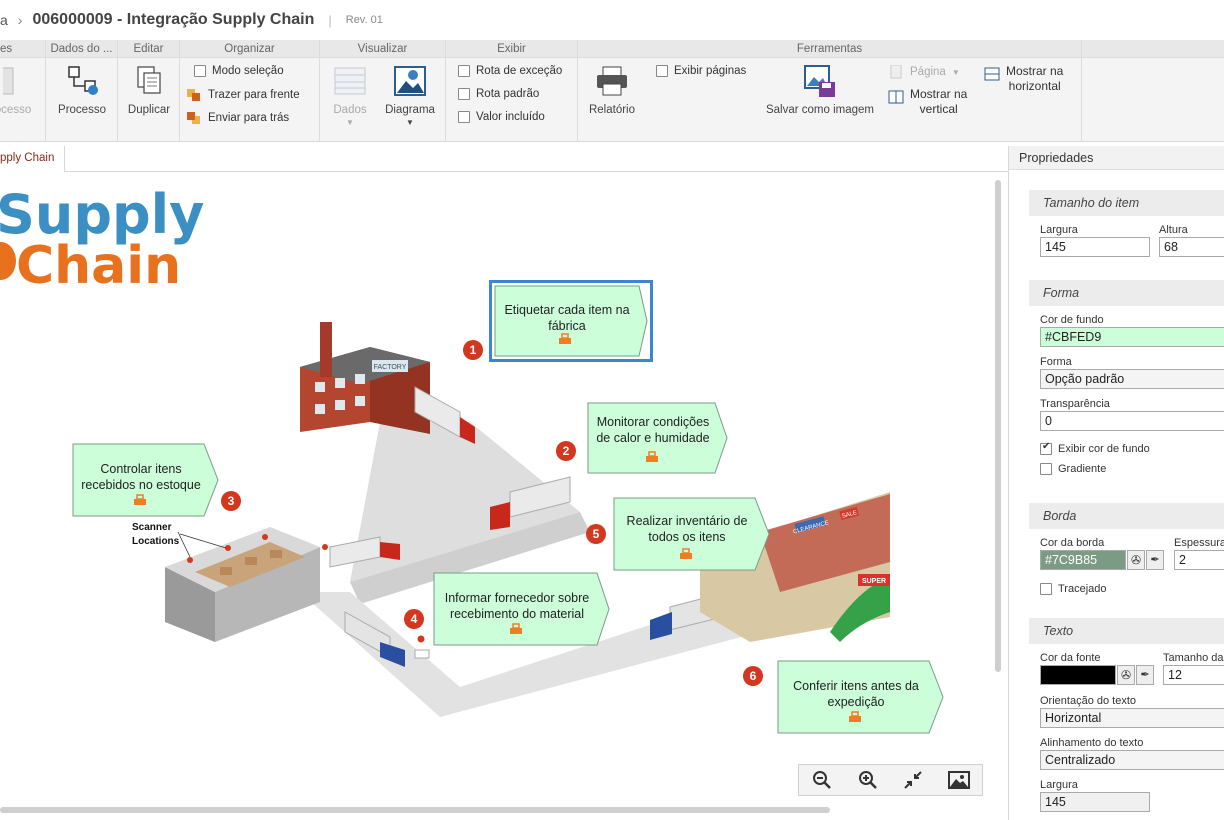 The width and height of the screenshot is (1224, 820). What do you see at coordinates (1132, 718) in the screenshot?
I see `orientacao-select: Horizontal` at bounding box center [1132, 718].